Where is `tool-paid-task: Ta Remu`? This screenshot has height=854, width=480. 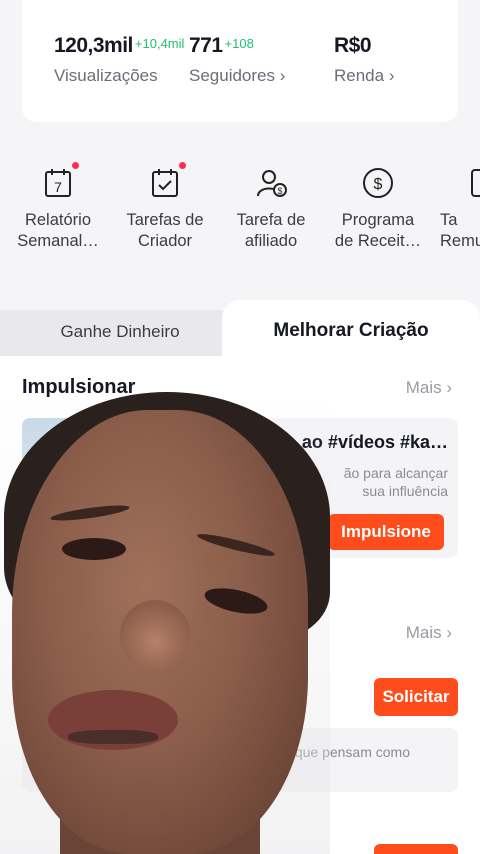
tool-paid-task: Ta Remu is located at coordinates (455, 206).